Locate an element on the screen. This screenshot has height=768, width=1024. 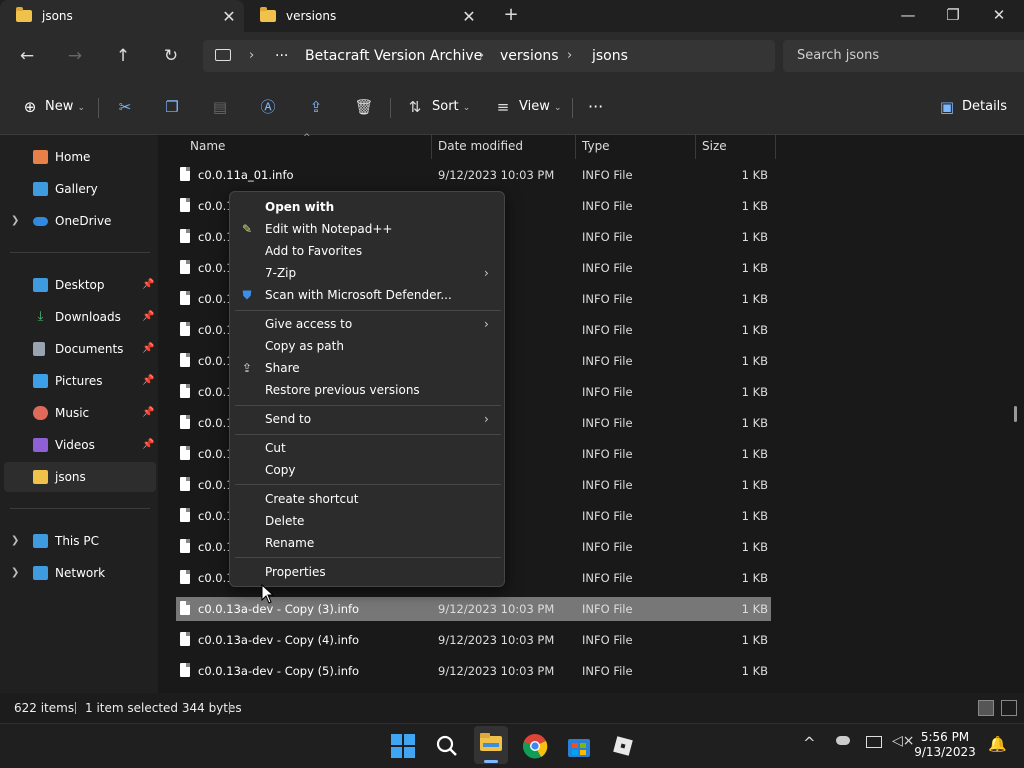
new-tab-button: + is located at coordinates (511, 16).